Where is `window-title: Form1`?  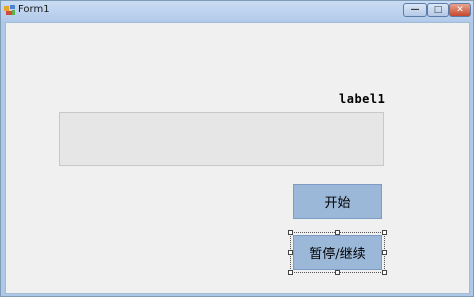 window-title: Form1 is located at coordinates (34, 9).